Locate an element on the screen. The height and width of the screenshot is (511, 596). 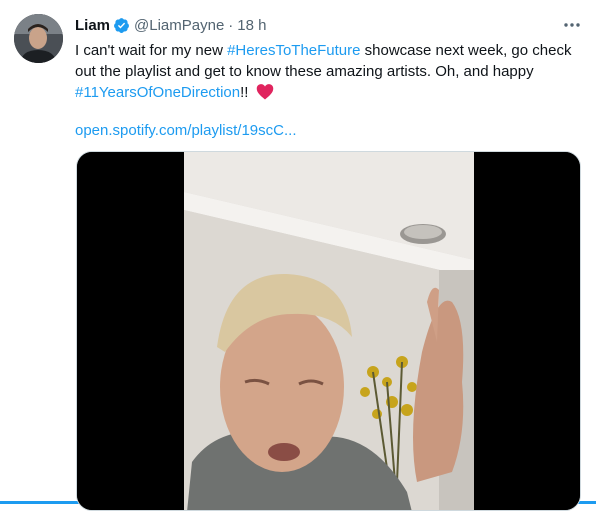
tweet-text-part-3: !! is located at coordinates (246, 92).